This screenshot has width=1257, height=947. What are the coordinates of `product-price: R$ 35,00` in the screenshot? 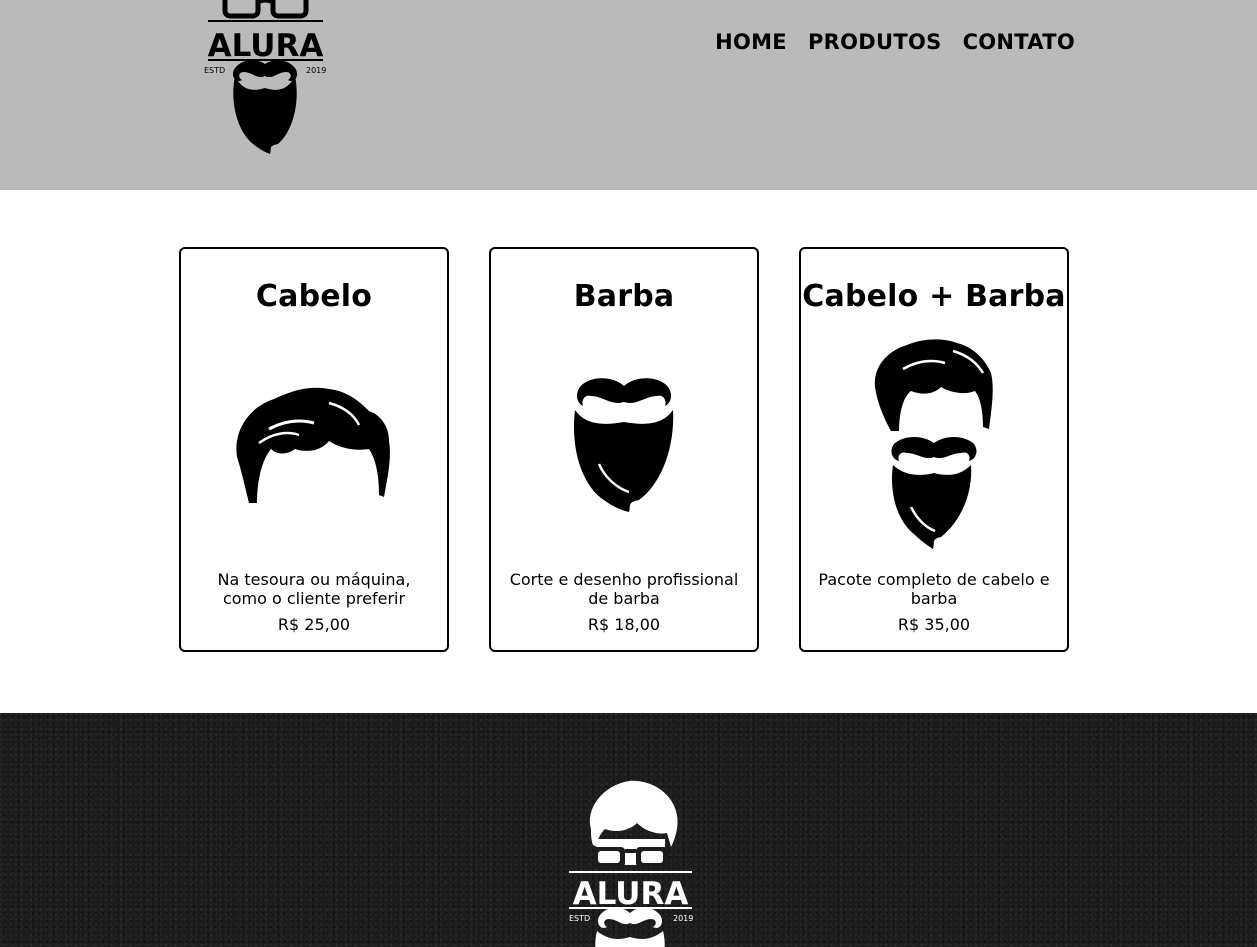 It's located at (934, 624).